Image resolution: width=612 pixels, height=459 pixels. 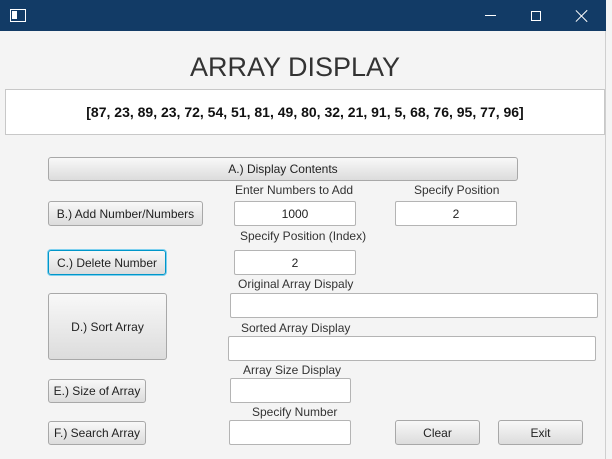 I want to click on specify-number-label: Specify Number, so click(x=295, y=412).